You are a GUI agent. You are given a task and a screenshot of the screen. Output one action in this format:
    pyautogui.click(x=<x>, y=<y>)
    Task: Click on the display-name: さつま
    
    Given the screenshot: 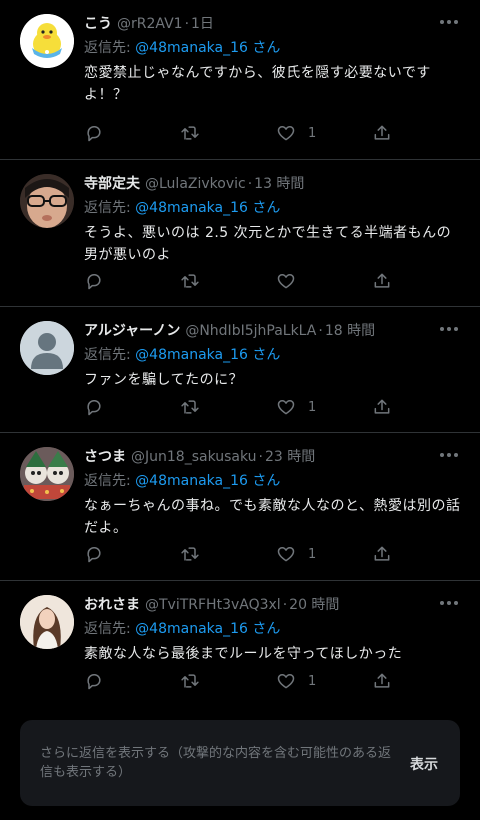 What is the action you would take?
    pyautogui.click(x=105, y=457)
    